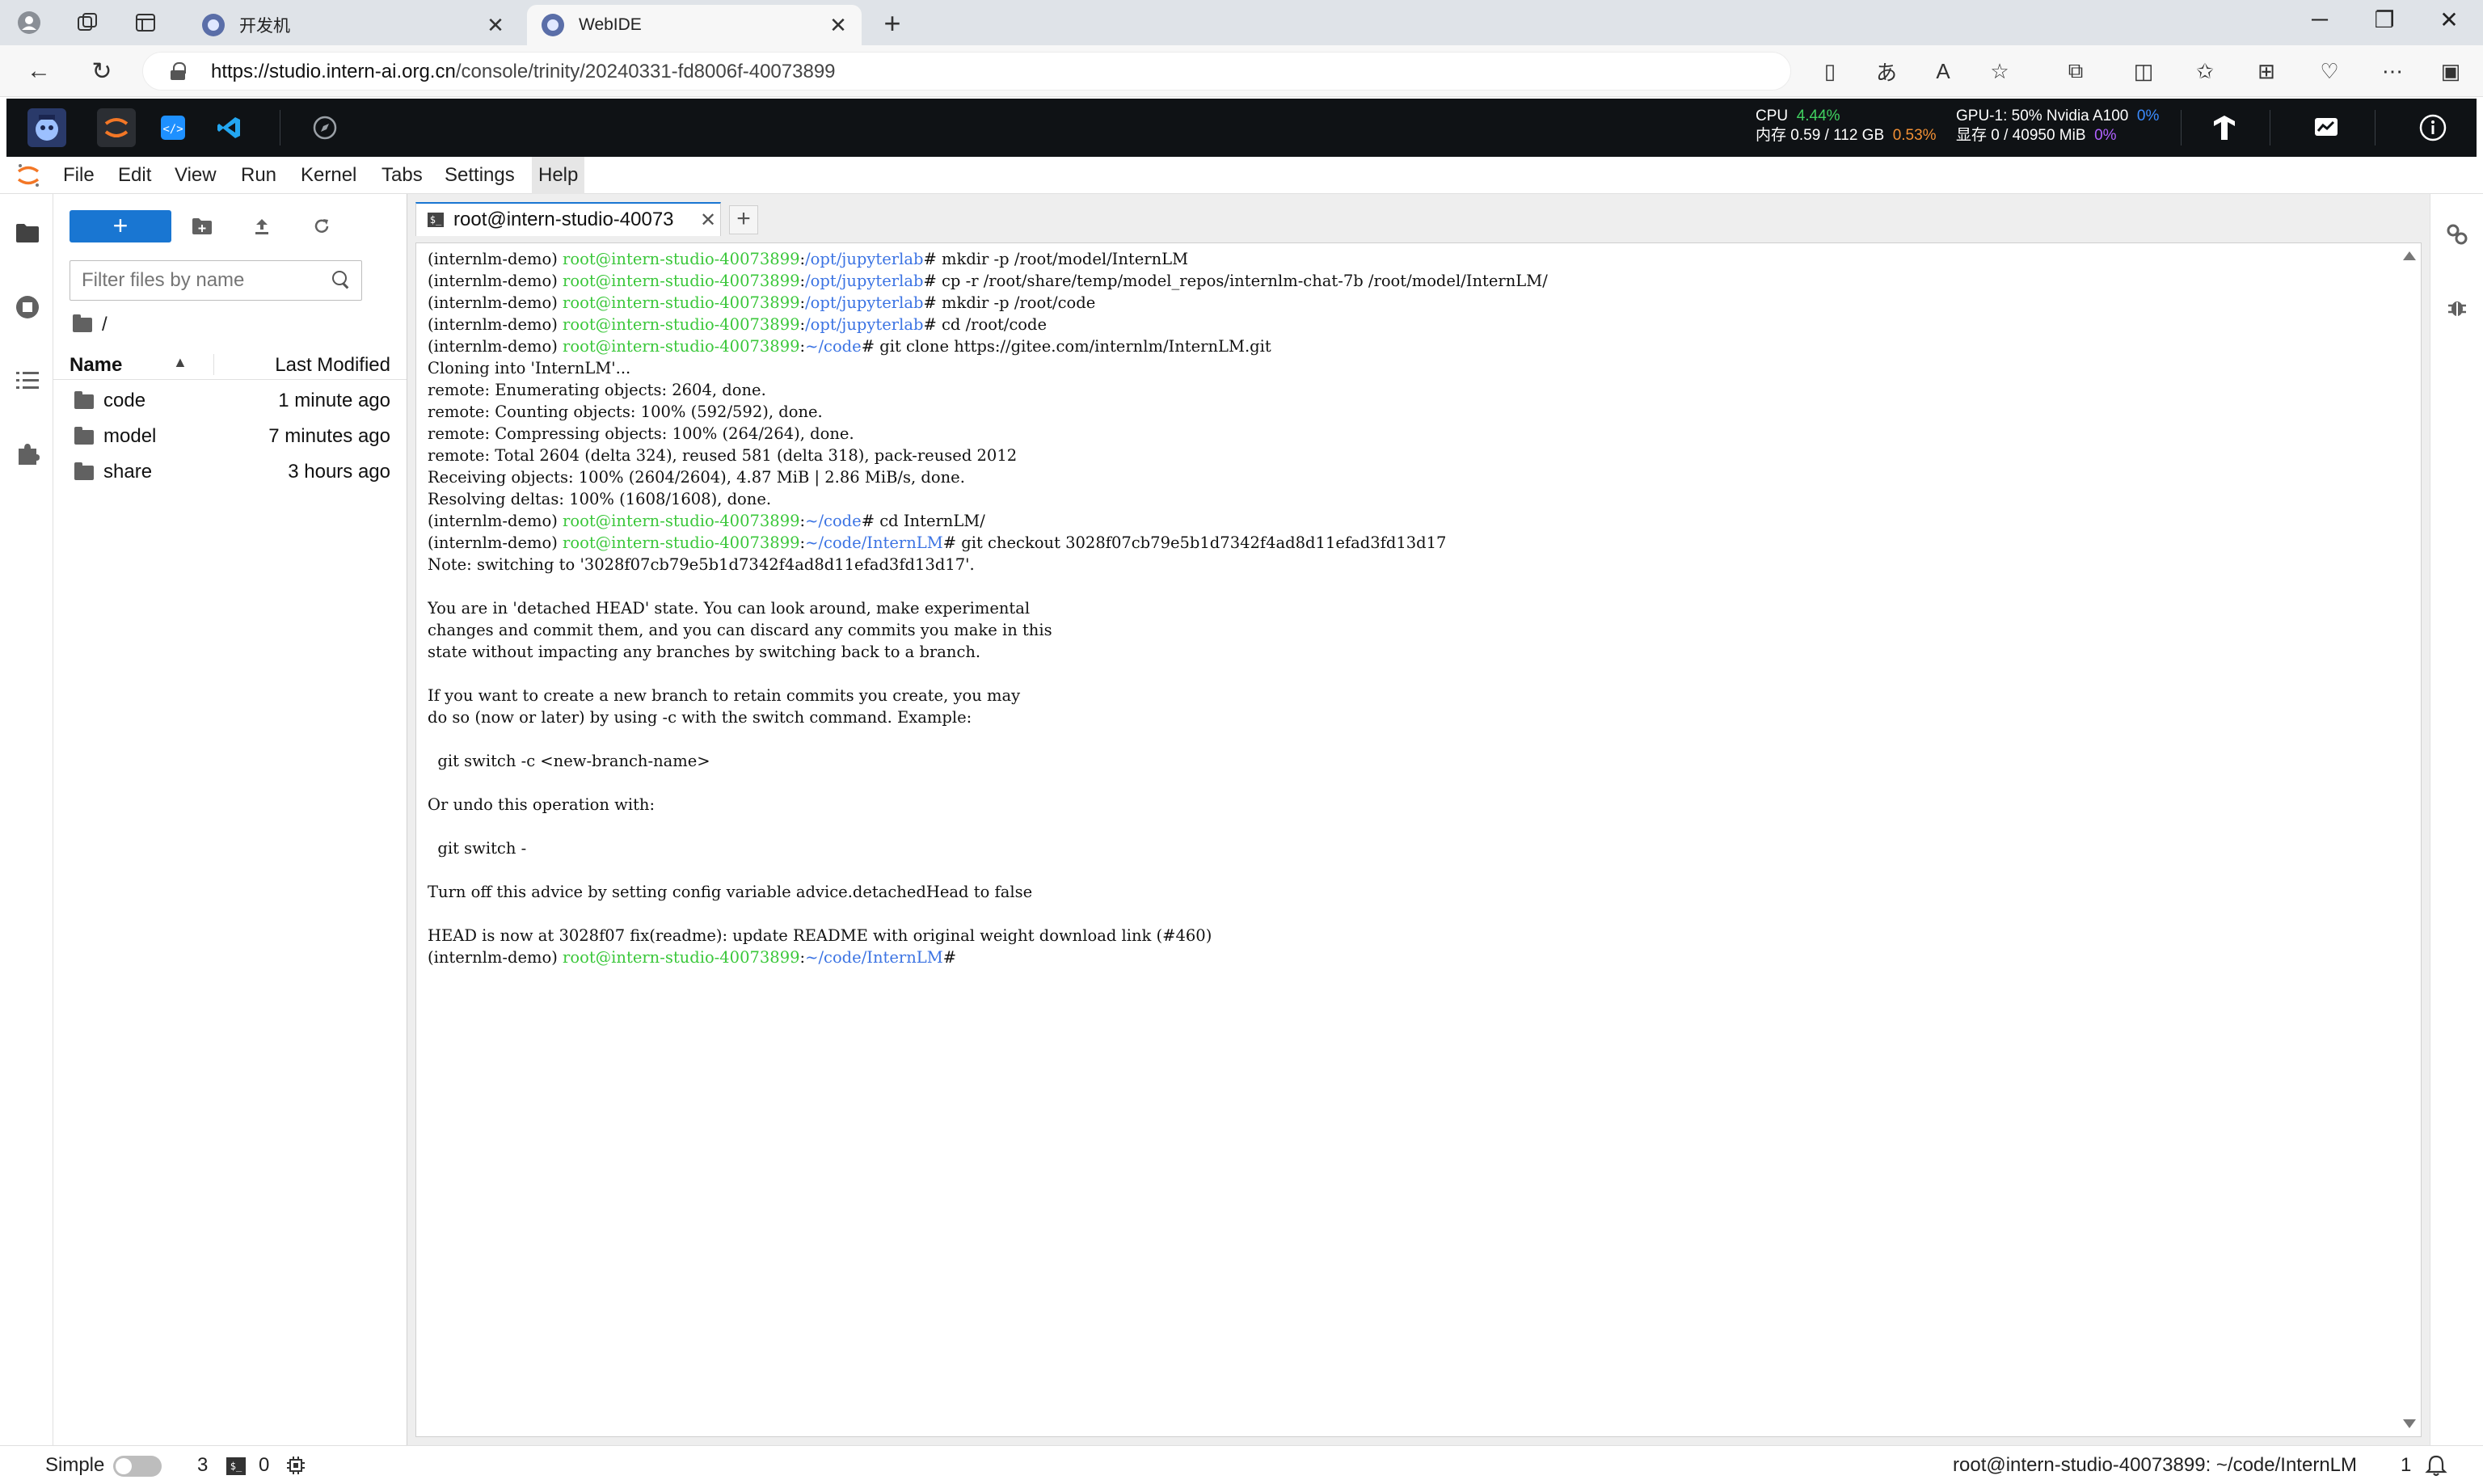 Image resolution: width=2483 pixels, height=1484 pixels. What do you see at coordinates (2143, 71) in the screenshot?
I see `split-screen-icon: ◫` at bounding box center [2143, 71].